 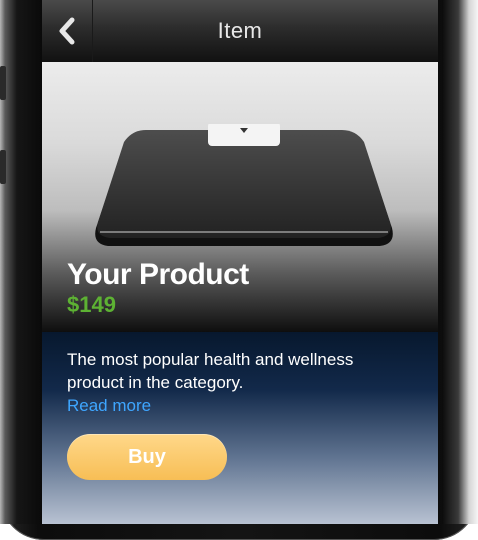 I want to click on volume-down-button, so click(x=3, y=167).